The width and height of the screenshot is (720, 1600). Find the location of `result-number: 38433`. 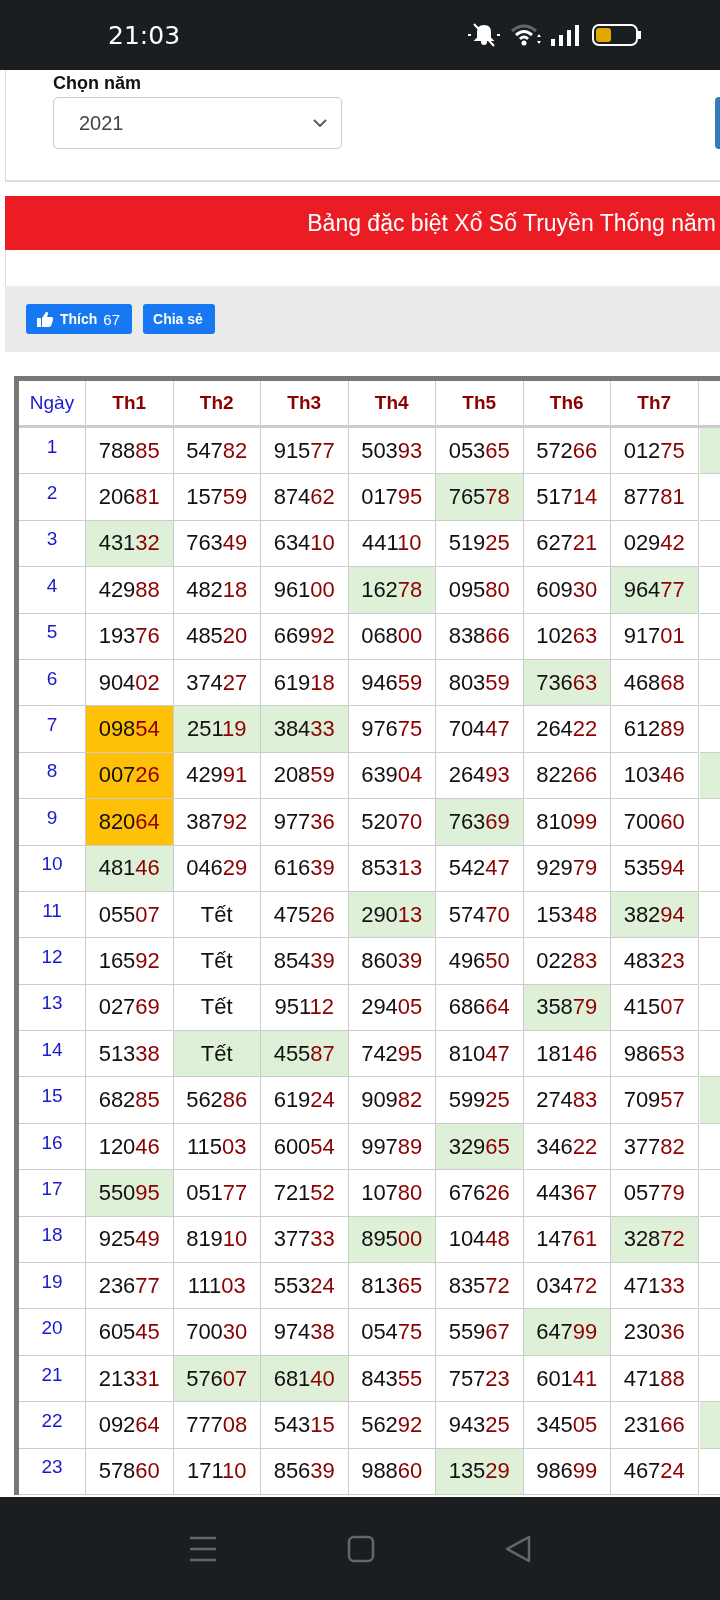

result-number: 38433 is located at coordinates (304, 729).